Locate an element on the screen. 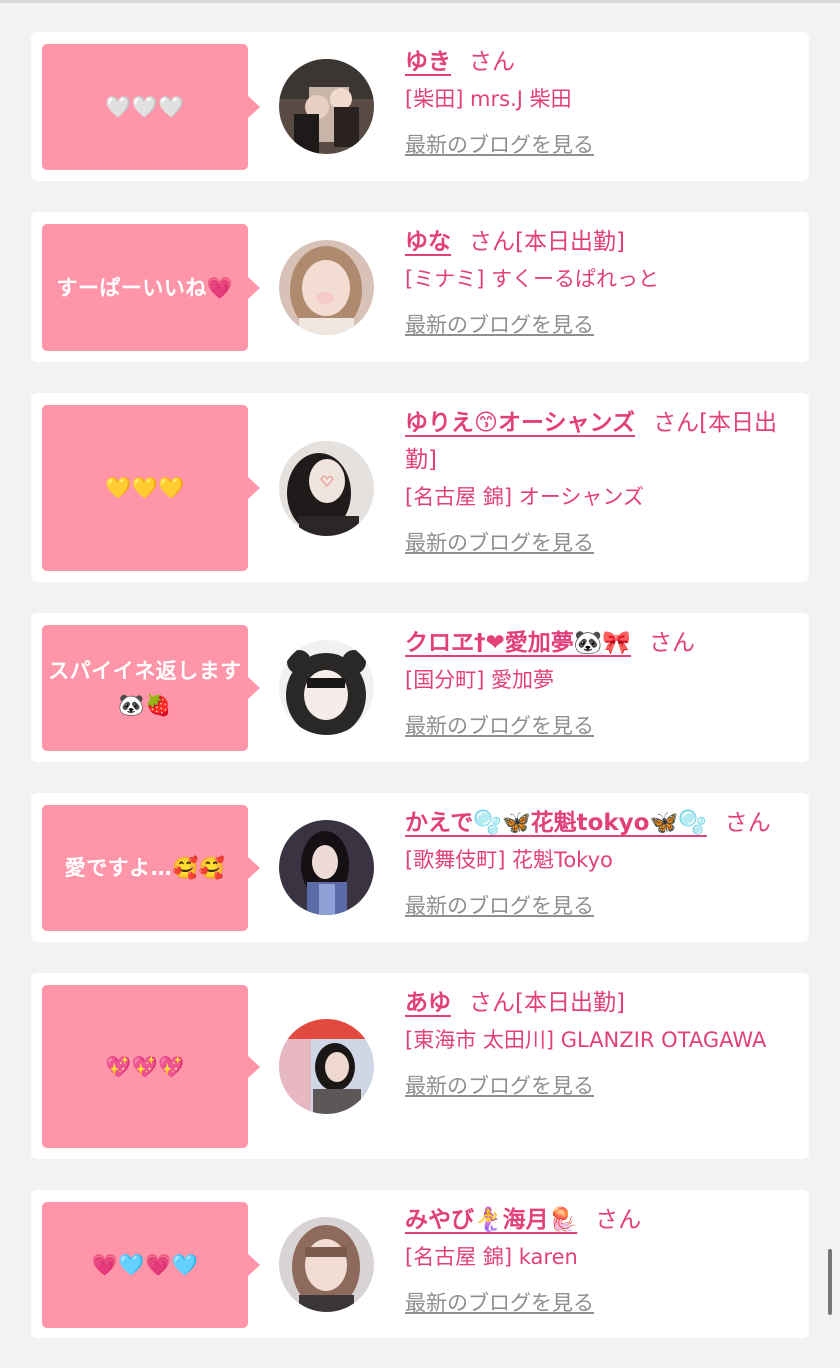 This screenshot has width=840, height=1368. scrollbar is located at coordinates (830, 1282).